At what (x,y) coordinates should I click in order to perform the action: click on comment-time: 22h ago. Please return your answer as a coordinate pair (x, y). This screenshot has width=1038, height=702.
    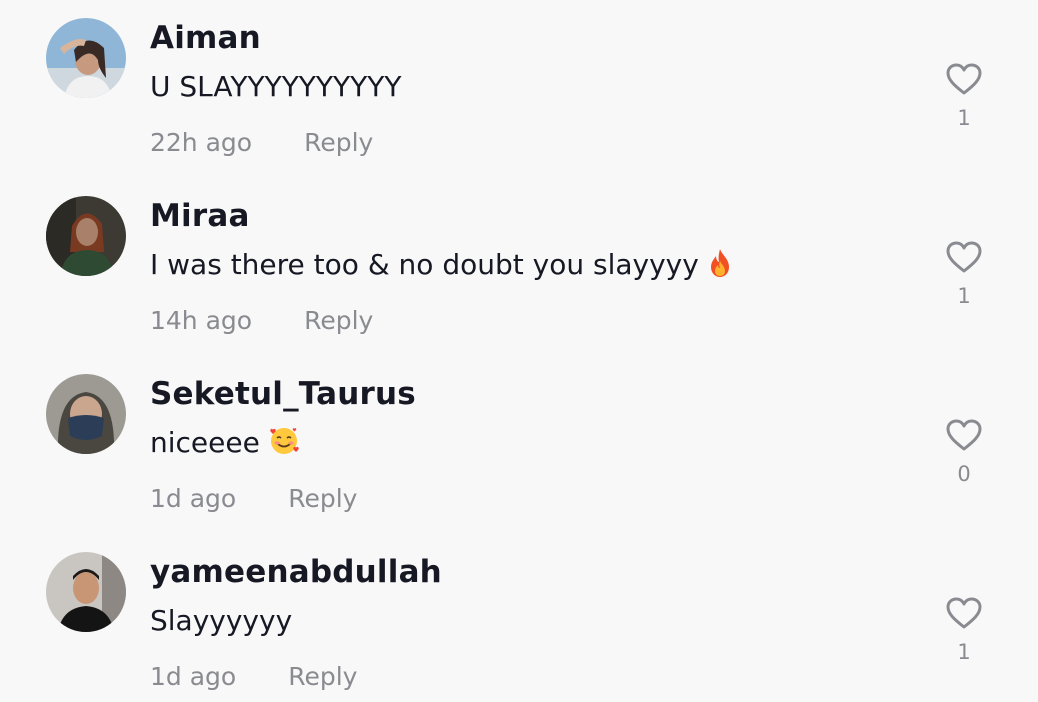
    Looking at the image, I should click on (201, 142).